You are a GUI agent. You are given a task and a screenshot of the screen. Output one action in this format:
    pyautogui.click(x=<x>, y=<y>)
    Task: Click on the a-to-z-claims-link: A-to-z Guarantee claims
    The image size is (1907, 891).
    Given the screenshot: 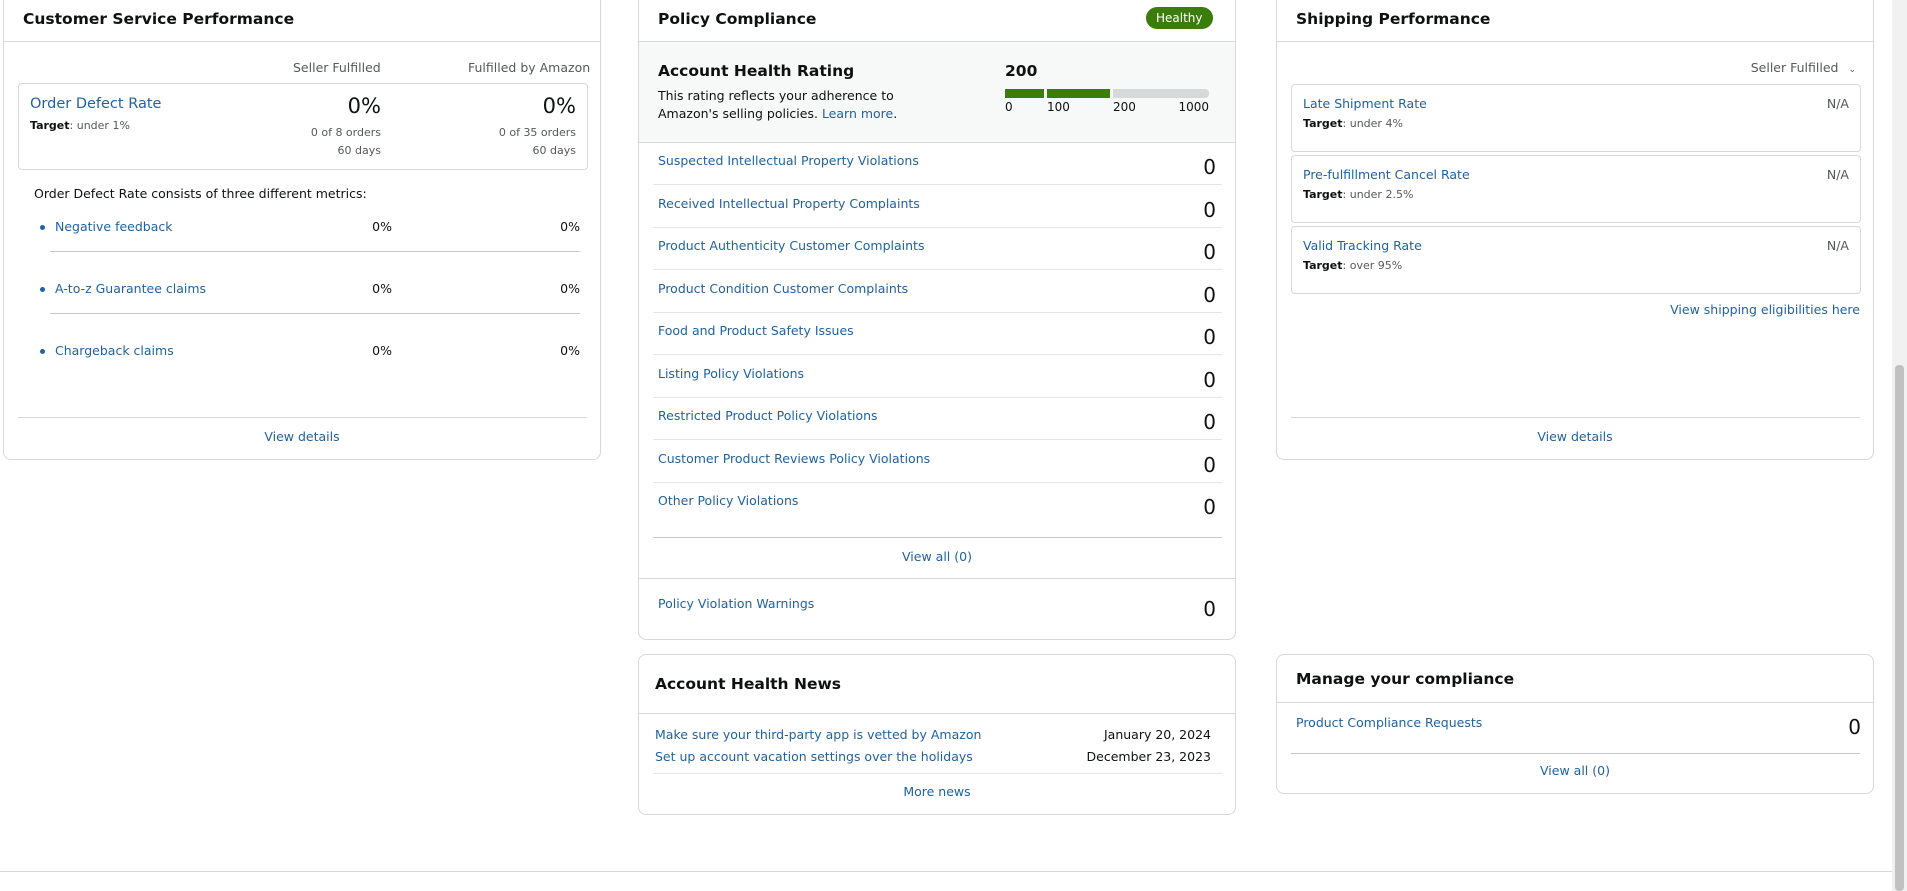 What is the action you would take?
    pyautogui.click(x=130, y=288)
    